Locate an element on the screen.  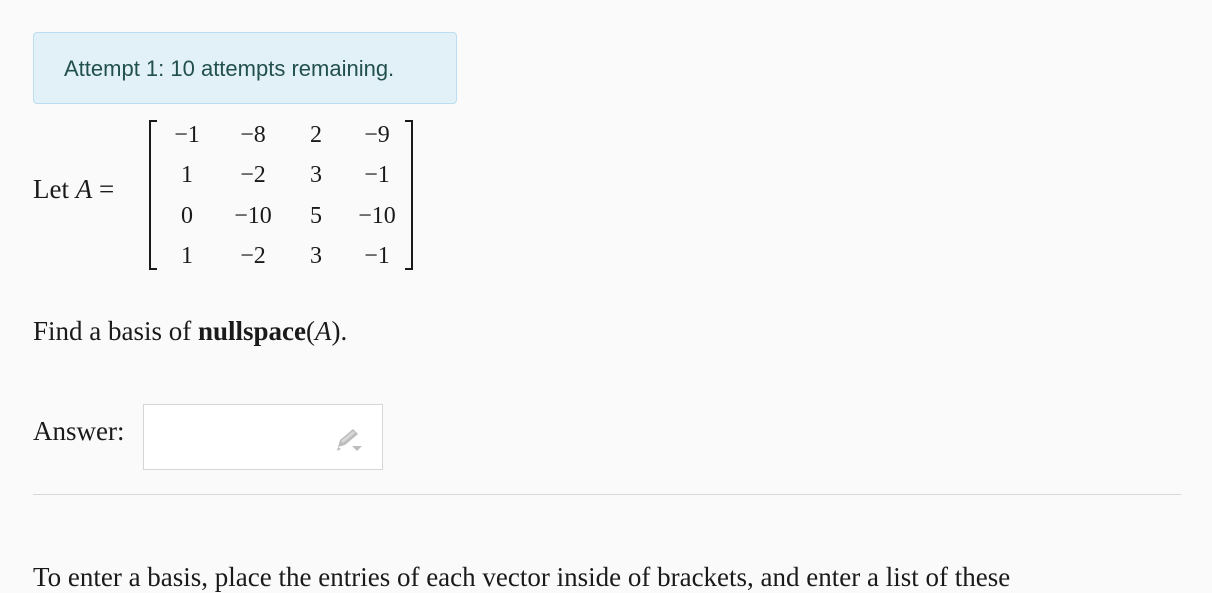
section-divider is located at coordinates (607, 494).